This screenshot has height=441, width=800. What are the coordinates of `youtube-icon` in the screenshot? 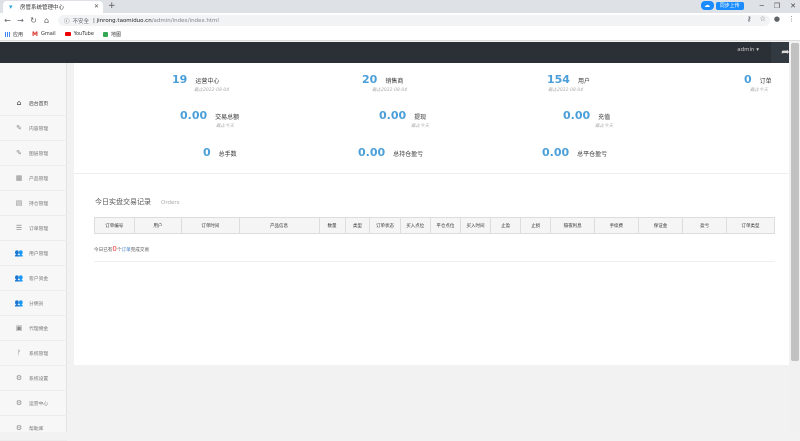 It's located at (67, 34).